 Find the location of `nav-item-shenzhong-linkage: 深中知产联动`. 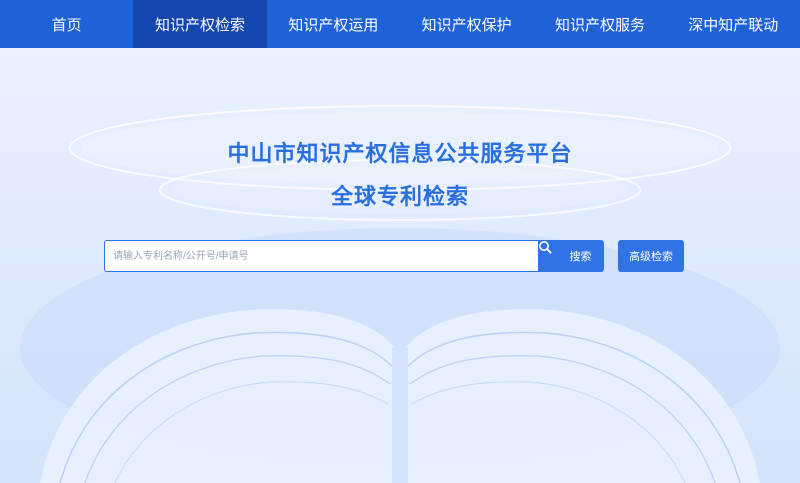

nav-item-shenzhong-linkage: 深中知产联动 is located at coordinates (733, 24).